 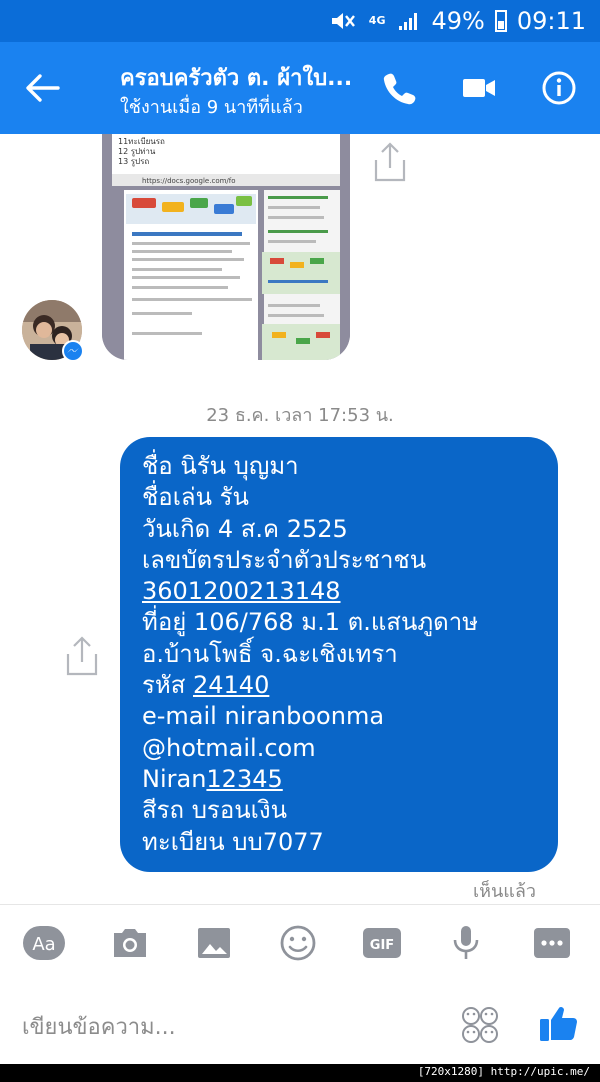 What do you see at coordinates (300, 21) in the screenshot?
I see `status-bar: 4G 49% 09:11` at bounding box center [300, 21].